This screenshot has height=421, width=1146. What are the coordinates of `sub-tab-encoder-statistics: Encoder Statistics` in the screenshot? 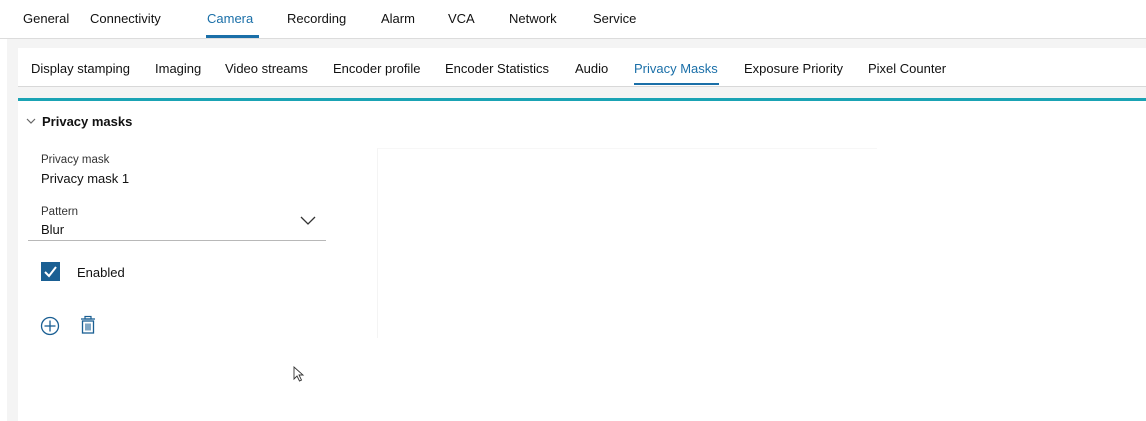 It's located at (497, 68).